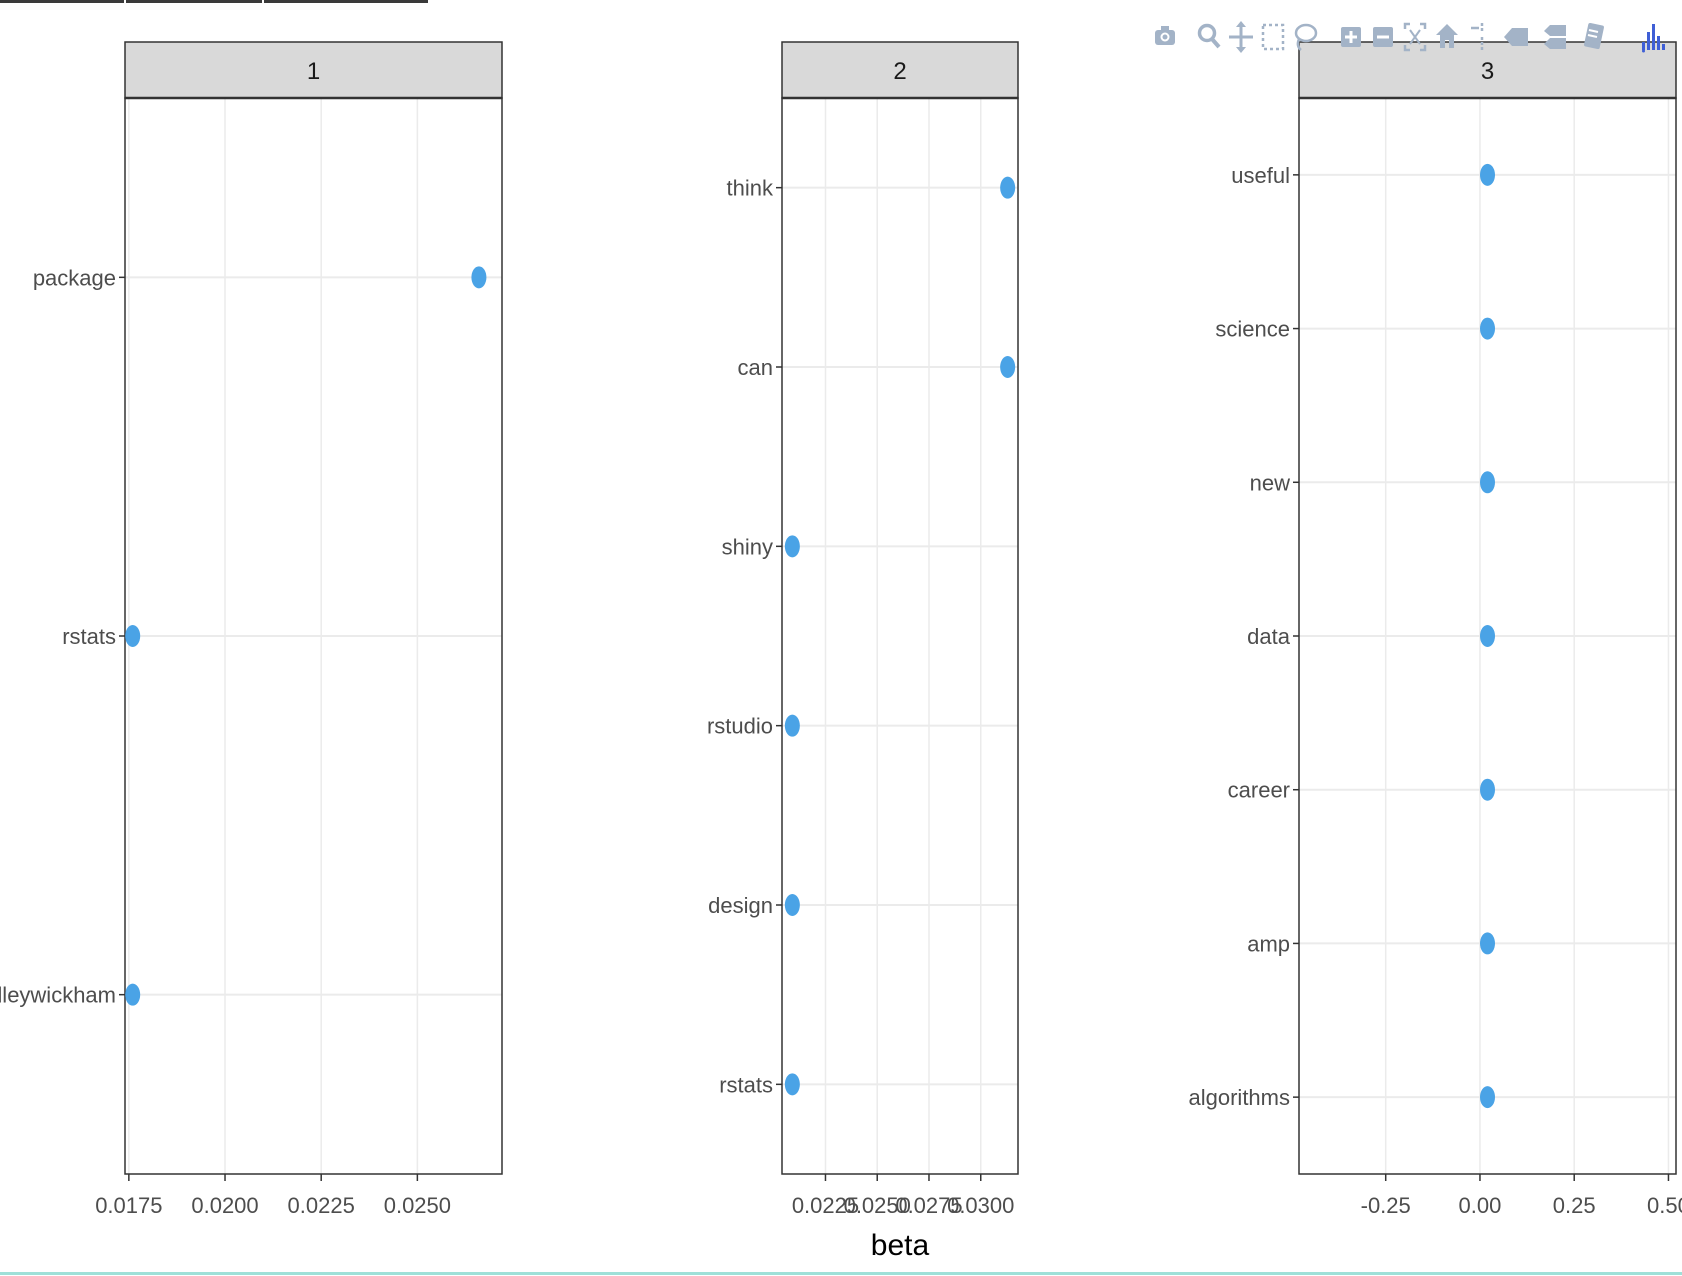 The width and height of the screenshot is (1682, 1276). I want to click on plotly-logo-button, so click(1653, 37).